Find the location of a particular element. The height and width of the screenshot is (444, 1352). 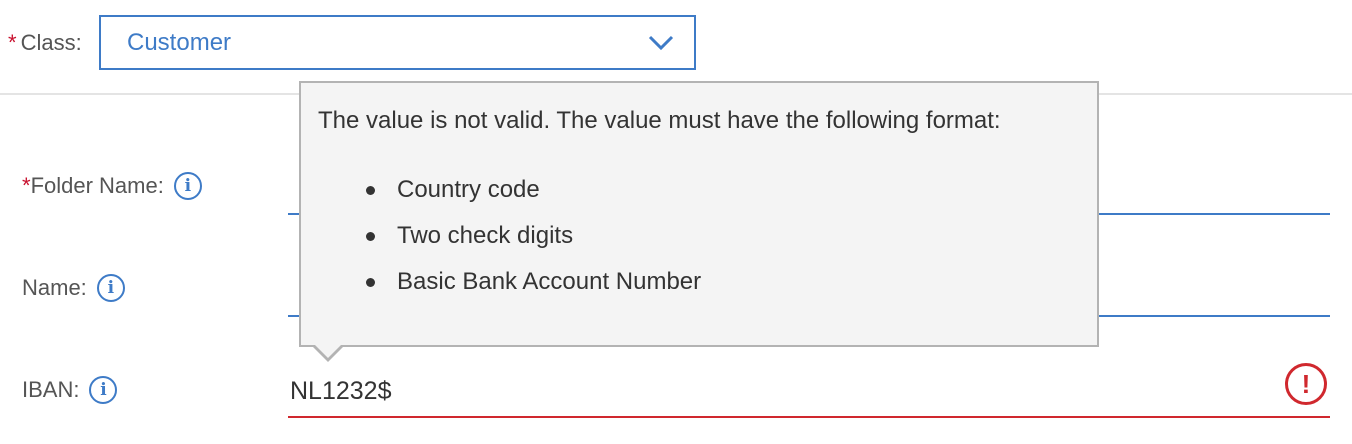

folder-name-label: *Folder Name: i is located at coordinates (112, 186).